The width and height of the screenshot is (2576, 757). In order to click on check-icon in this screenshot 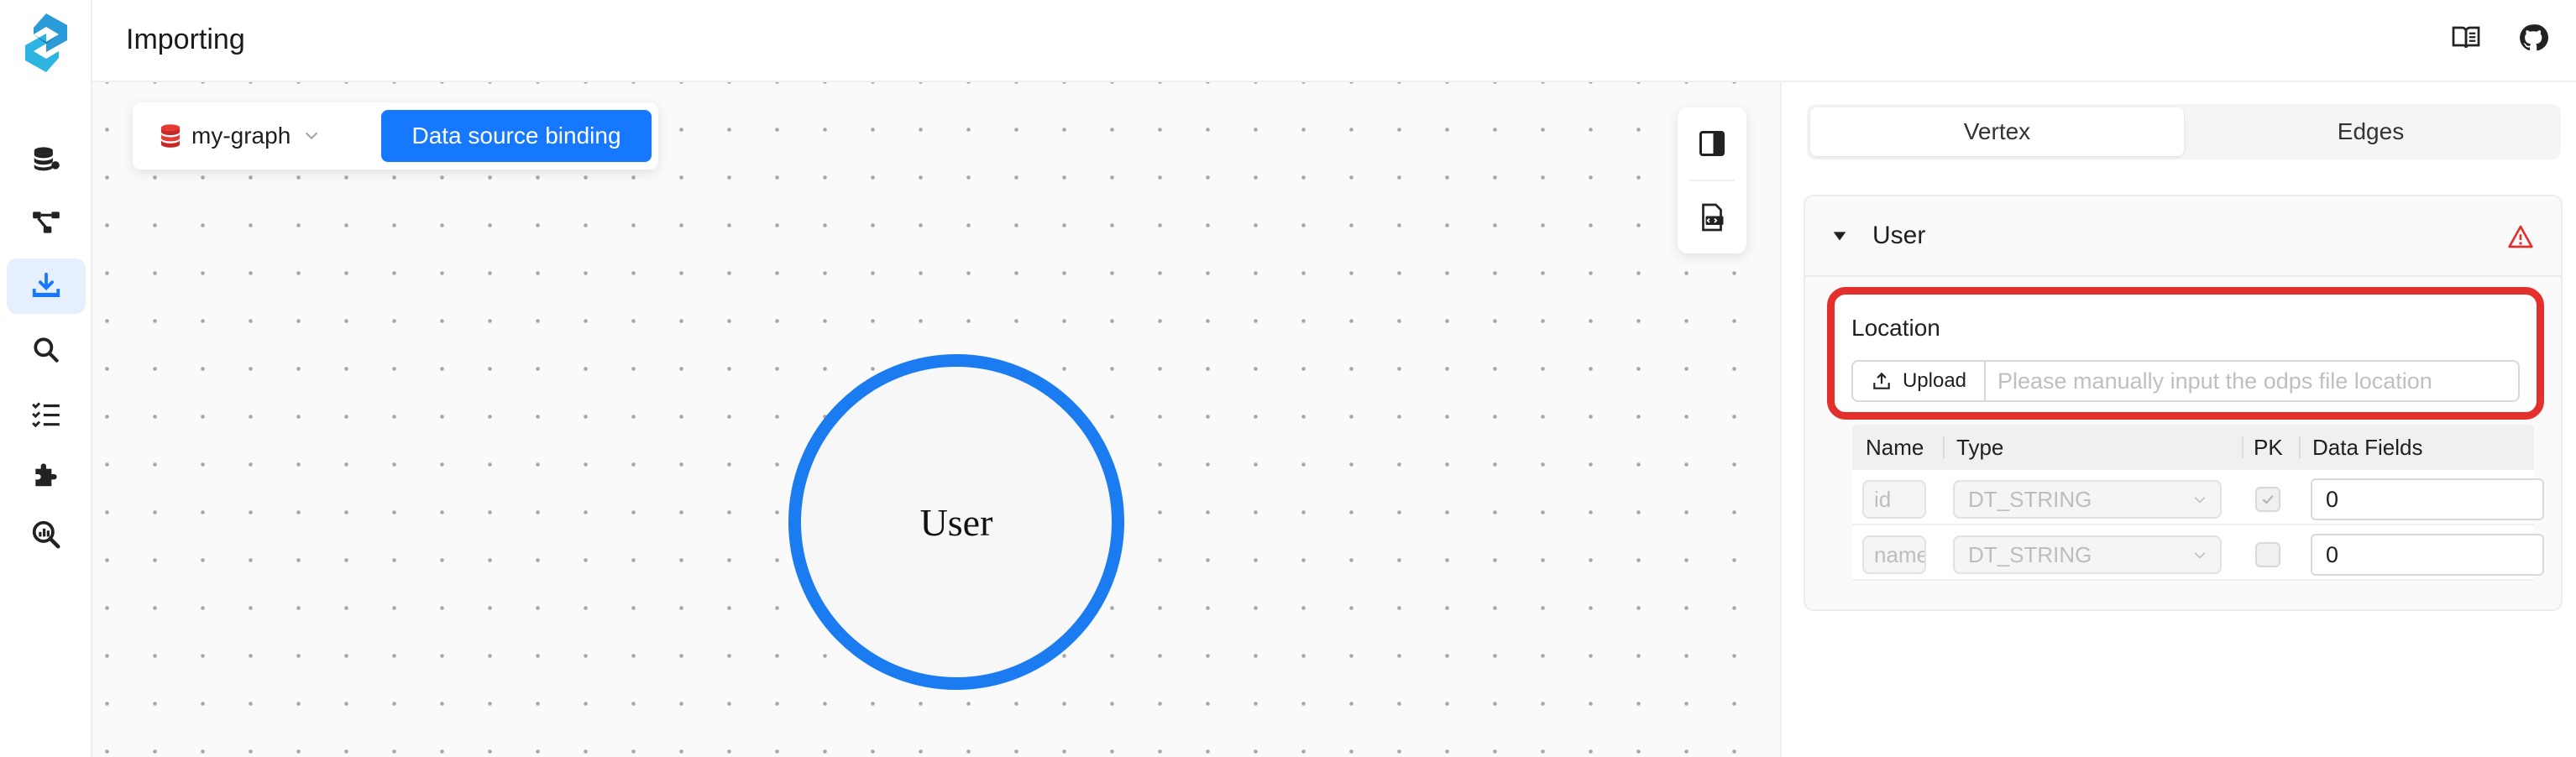, I will do `click(2268, 499)`.